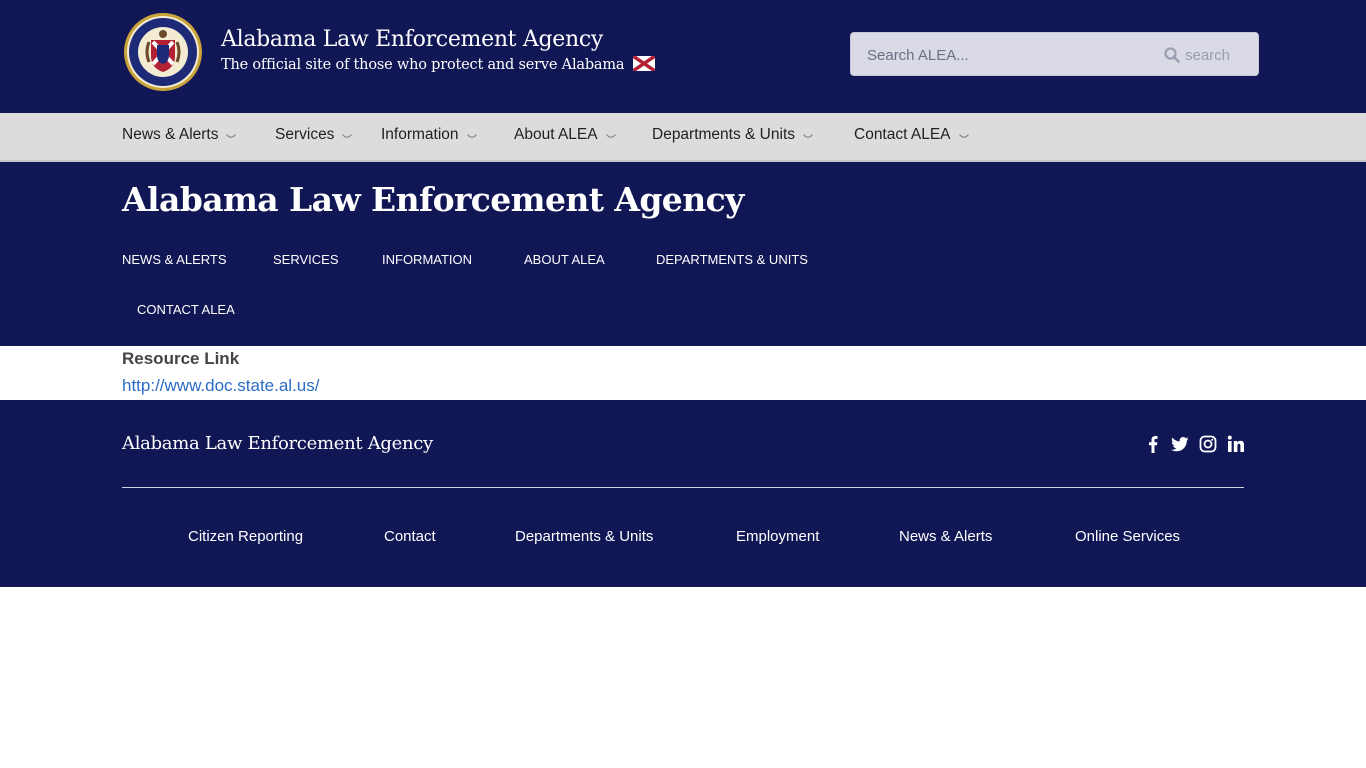 The height and width of the screenshot is (768, 1366). I want to click on nav-item-news-alerts: News & Alerts, so click(179, 135).